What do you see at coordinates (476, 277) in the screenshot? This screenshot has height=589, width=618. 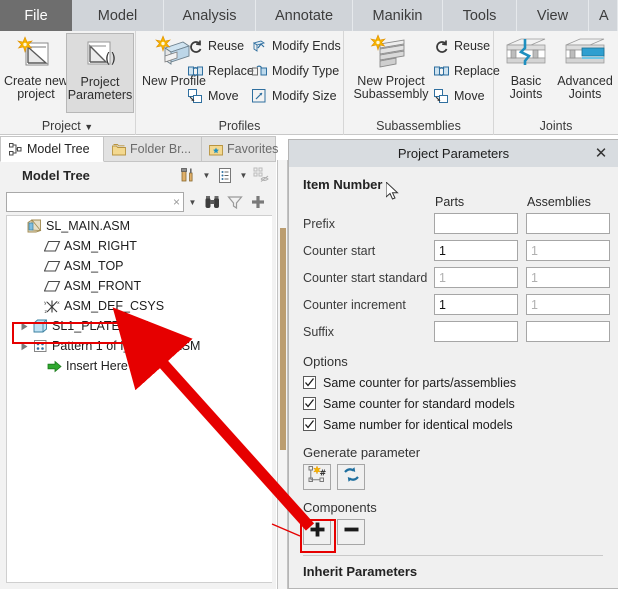 I see `counter-start-standard-parts-input` at bounding box center [476, 277].